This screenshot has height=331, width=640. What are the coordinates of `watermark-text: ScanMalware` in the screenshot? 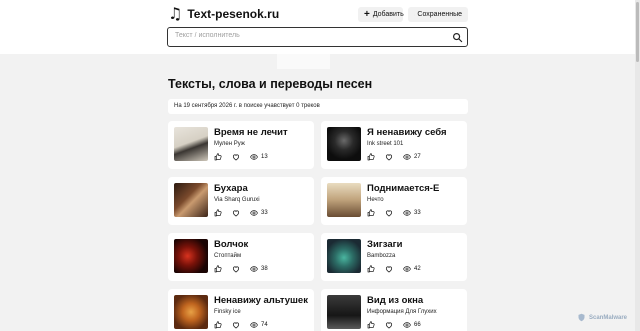 It's located at (608, 317).